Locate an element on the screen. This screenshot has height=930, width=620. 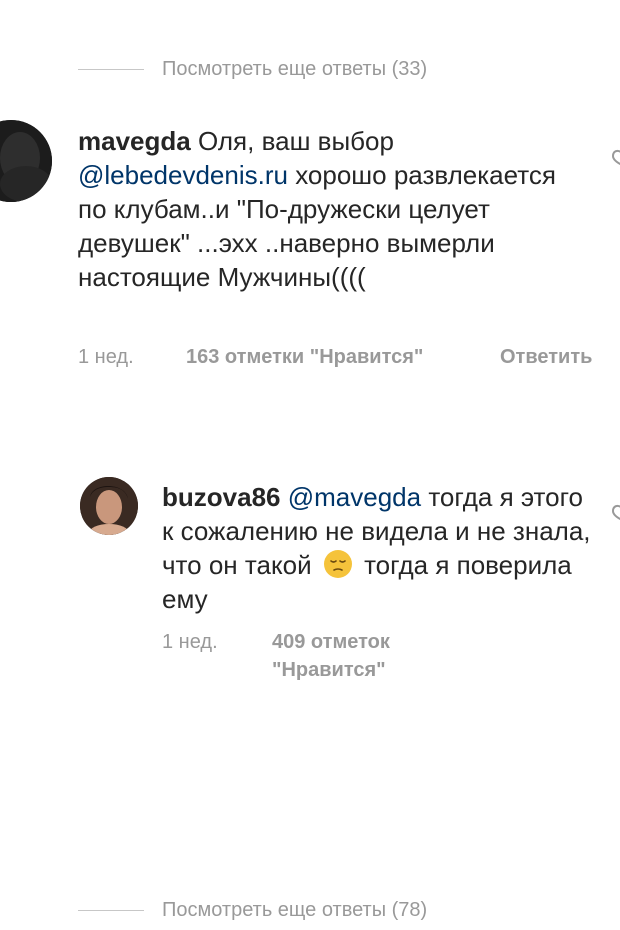
view-more-replies-bottom: Посмотреть еще ответы (78) is located at coordinates (252, 910).